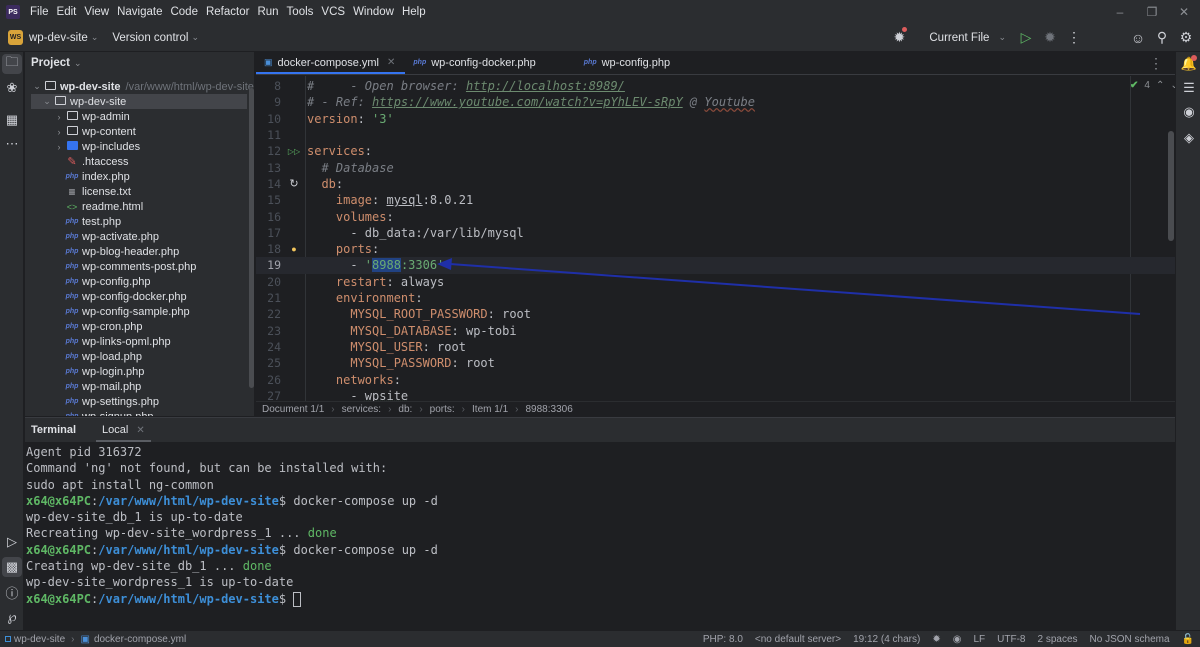  I want to click on file-encoding: UTF-8, so click(1011, 639).